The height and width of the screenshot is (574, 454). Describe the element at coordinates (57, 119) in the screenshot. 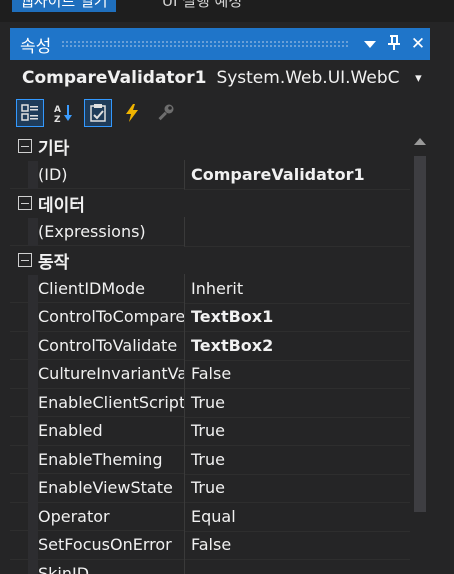

I see `svg-text: Z` at that location.